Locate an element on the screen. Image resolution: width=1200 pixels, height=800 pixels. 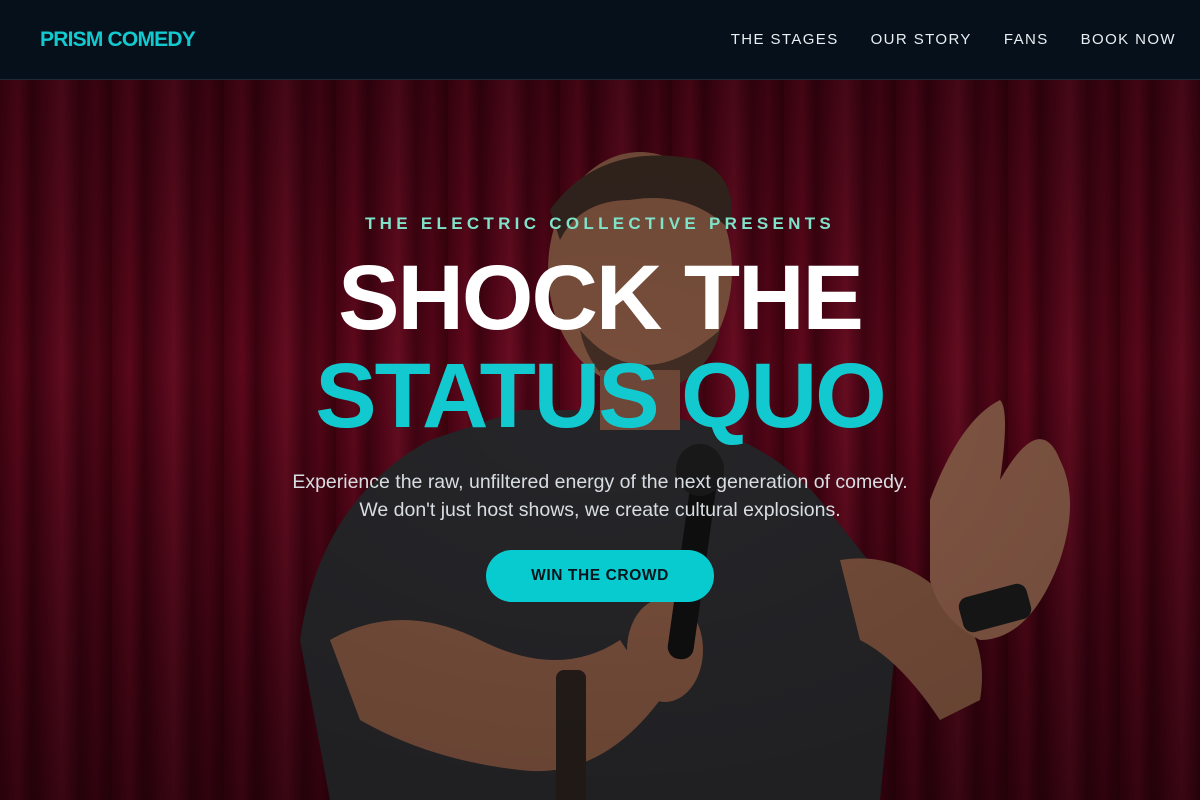
brand-logo: PRISM COMEDY is located at coordinates (118, 40).